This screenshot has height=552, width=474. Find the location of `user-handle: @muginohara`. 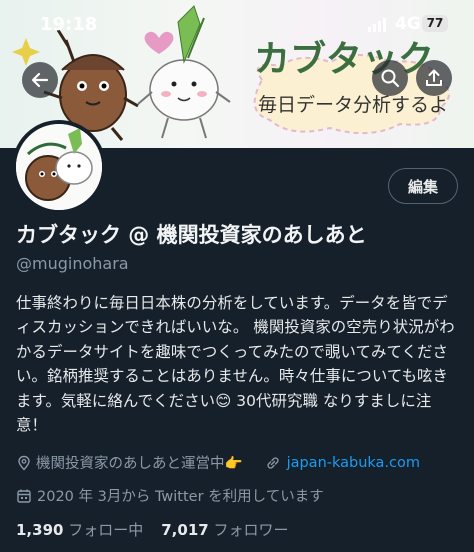

user-handle: @muginohara is located at coordinates (72, 263).